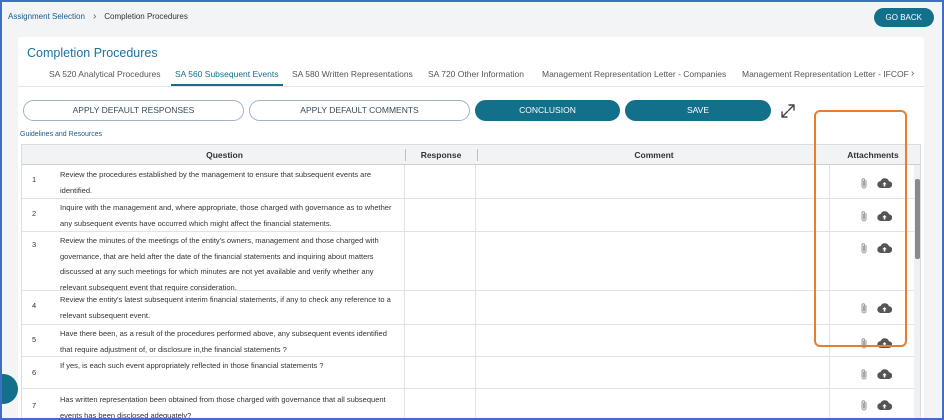 The image size is (944, 420). Describe the element at coordinates (476, 74) in the screenshot. I see `tab-sa-720: SA 720 Other Information` at that location.